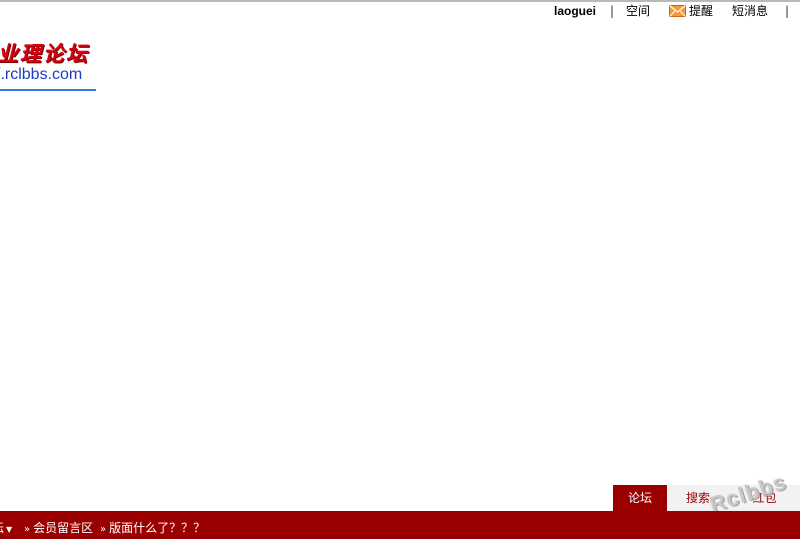 Image resolution: width=800 pixels, height=547 pixels. I want to click on notify-label: 提醒, so click(701, 11).